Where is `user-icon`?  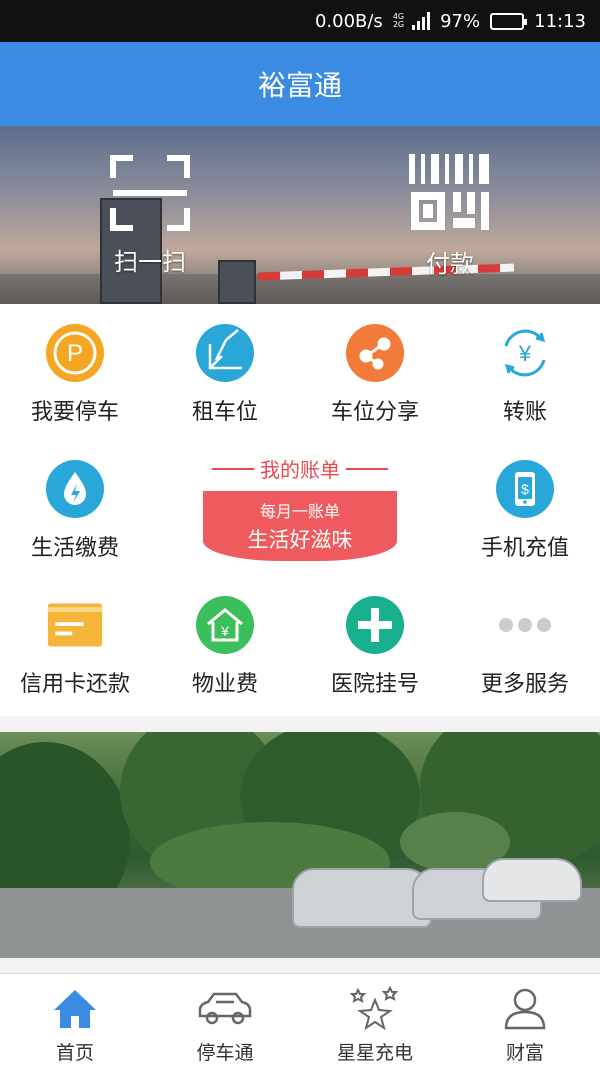
user-icon is located at coordinates (525, 1009).